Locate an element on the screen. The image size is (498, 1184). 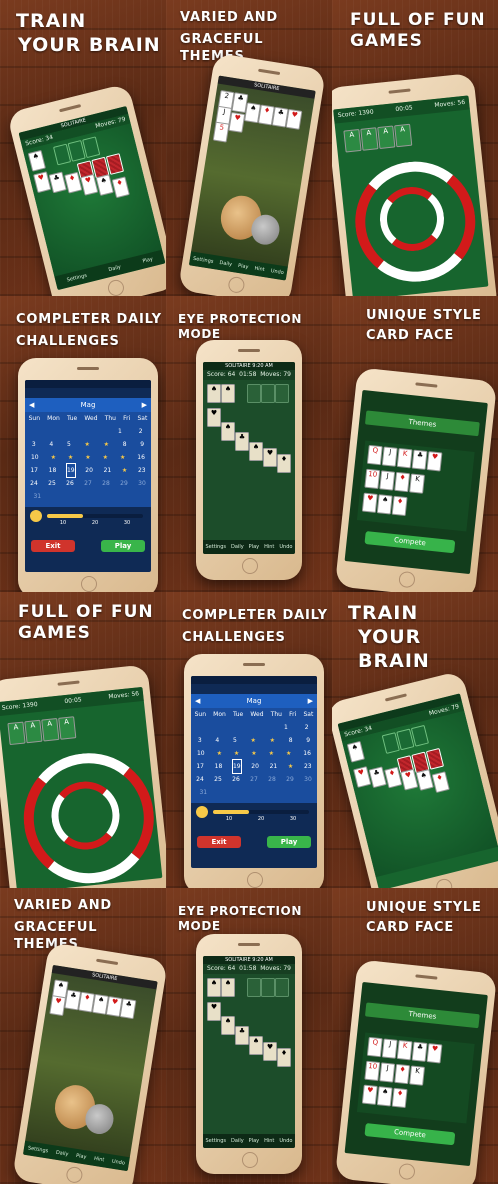
next-month-button: ▶ is located at coordinates (144, 405).